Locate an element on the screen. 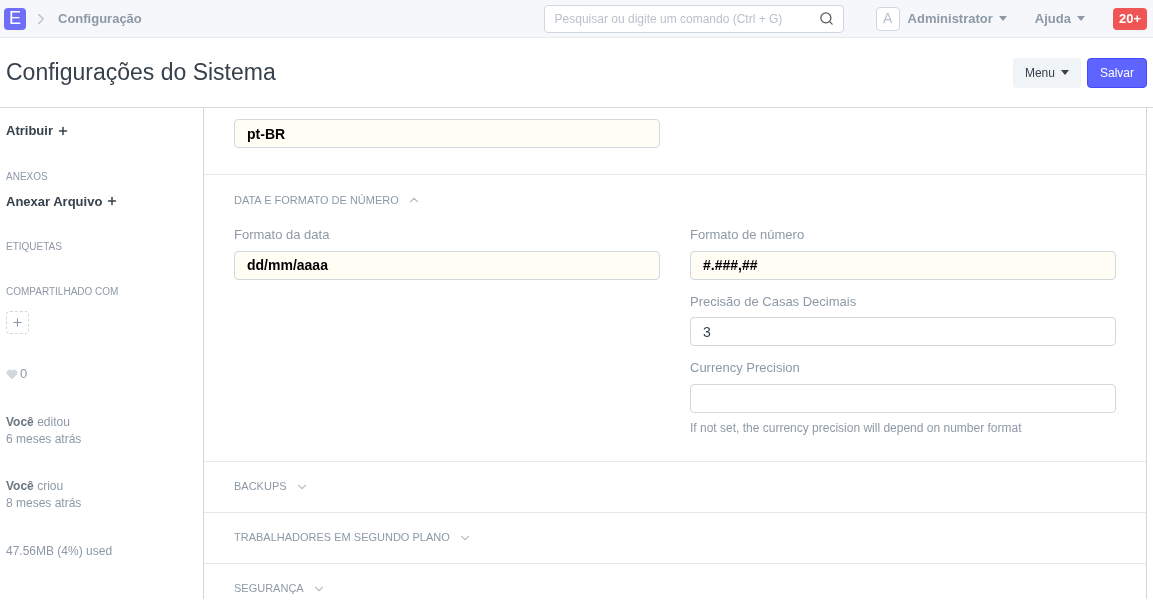 The width and height of the screenshot is (1153, 600). search-field: Pesquisar ou digite um comando (Ctrl + G) is located at coordinates (693, 18).